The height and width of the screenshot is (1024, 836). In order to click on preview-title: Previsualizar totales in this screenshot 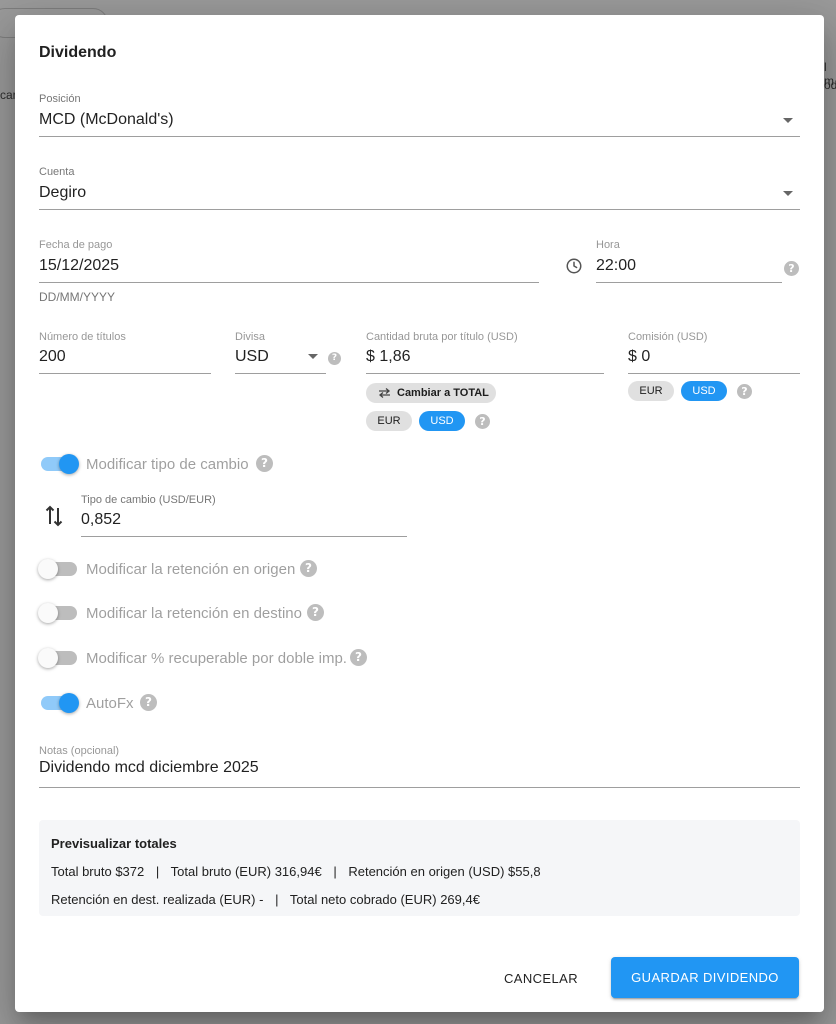, I will do `click(114, 843)`.